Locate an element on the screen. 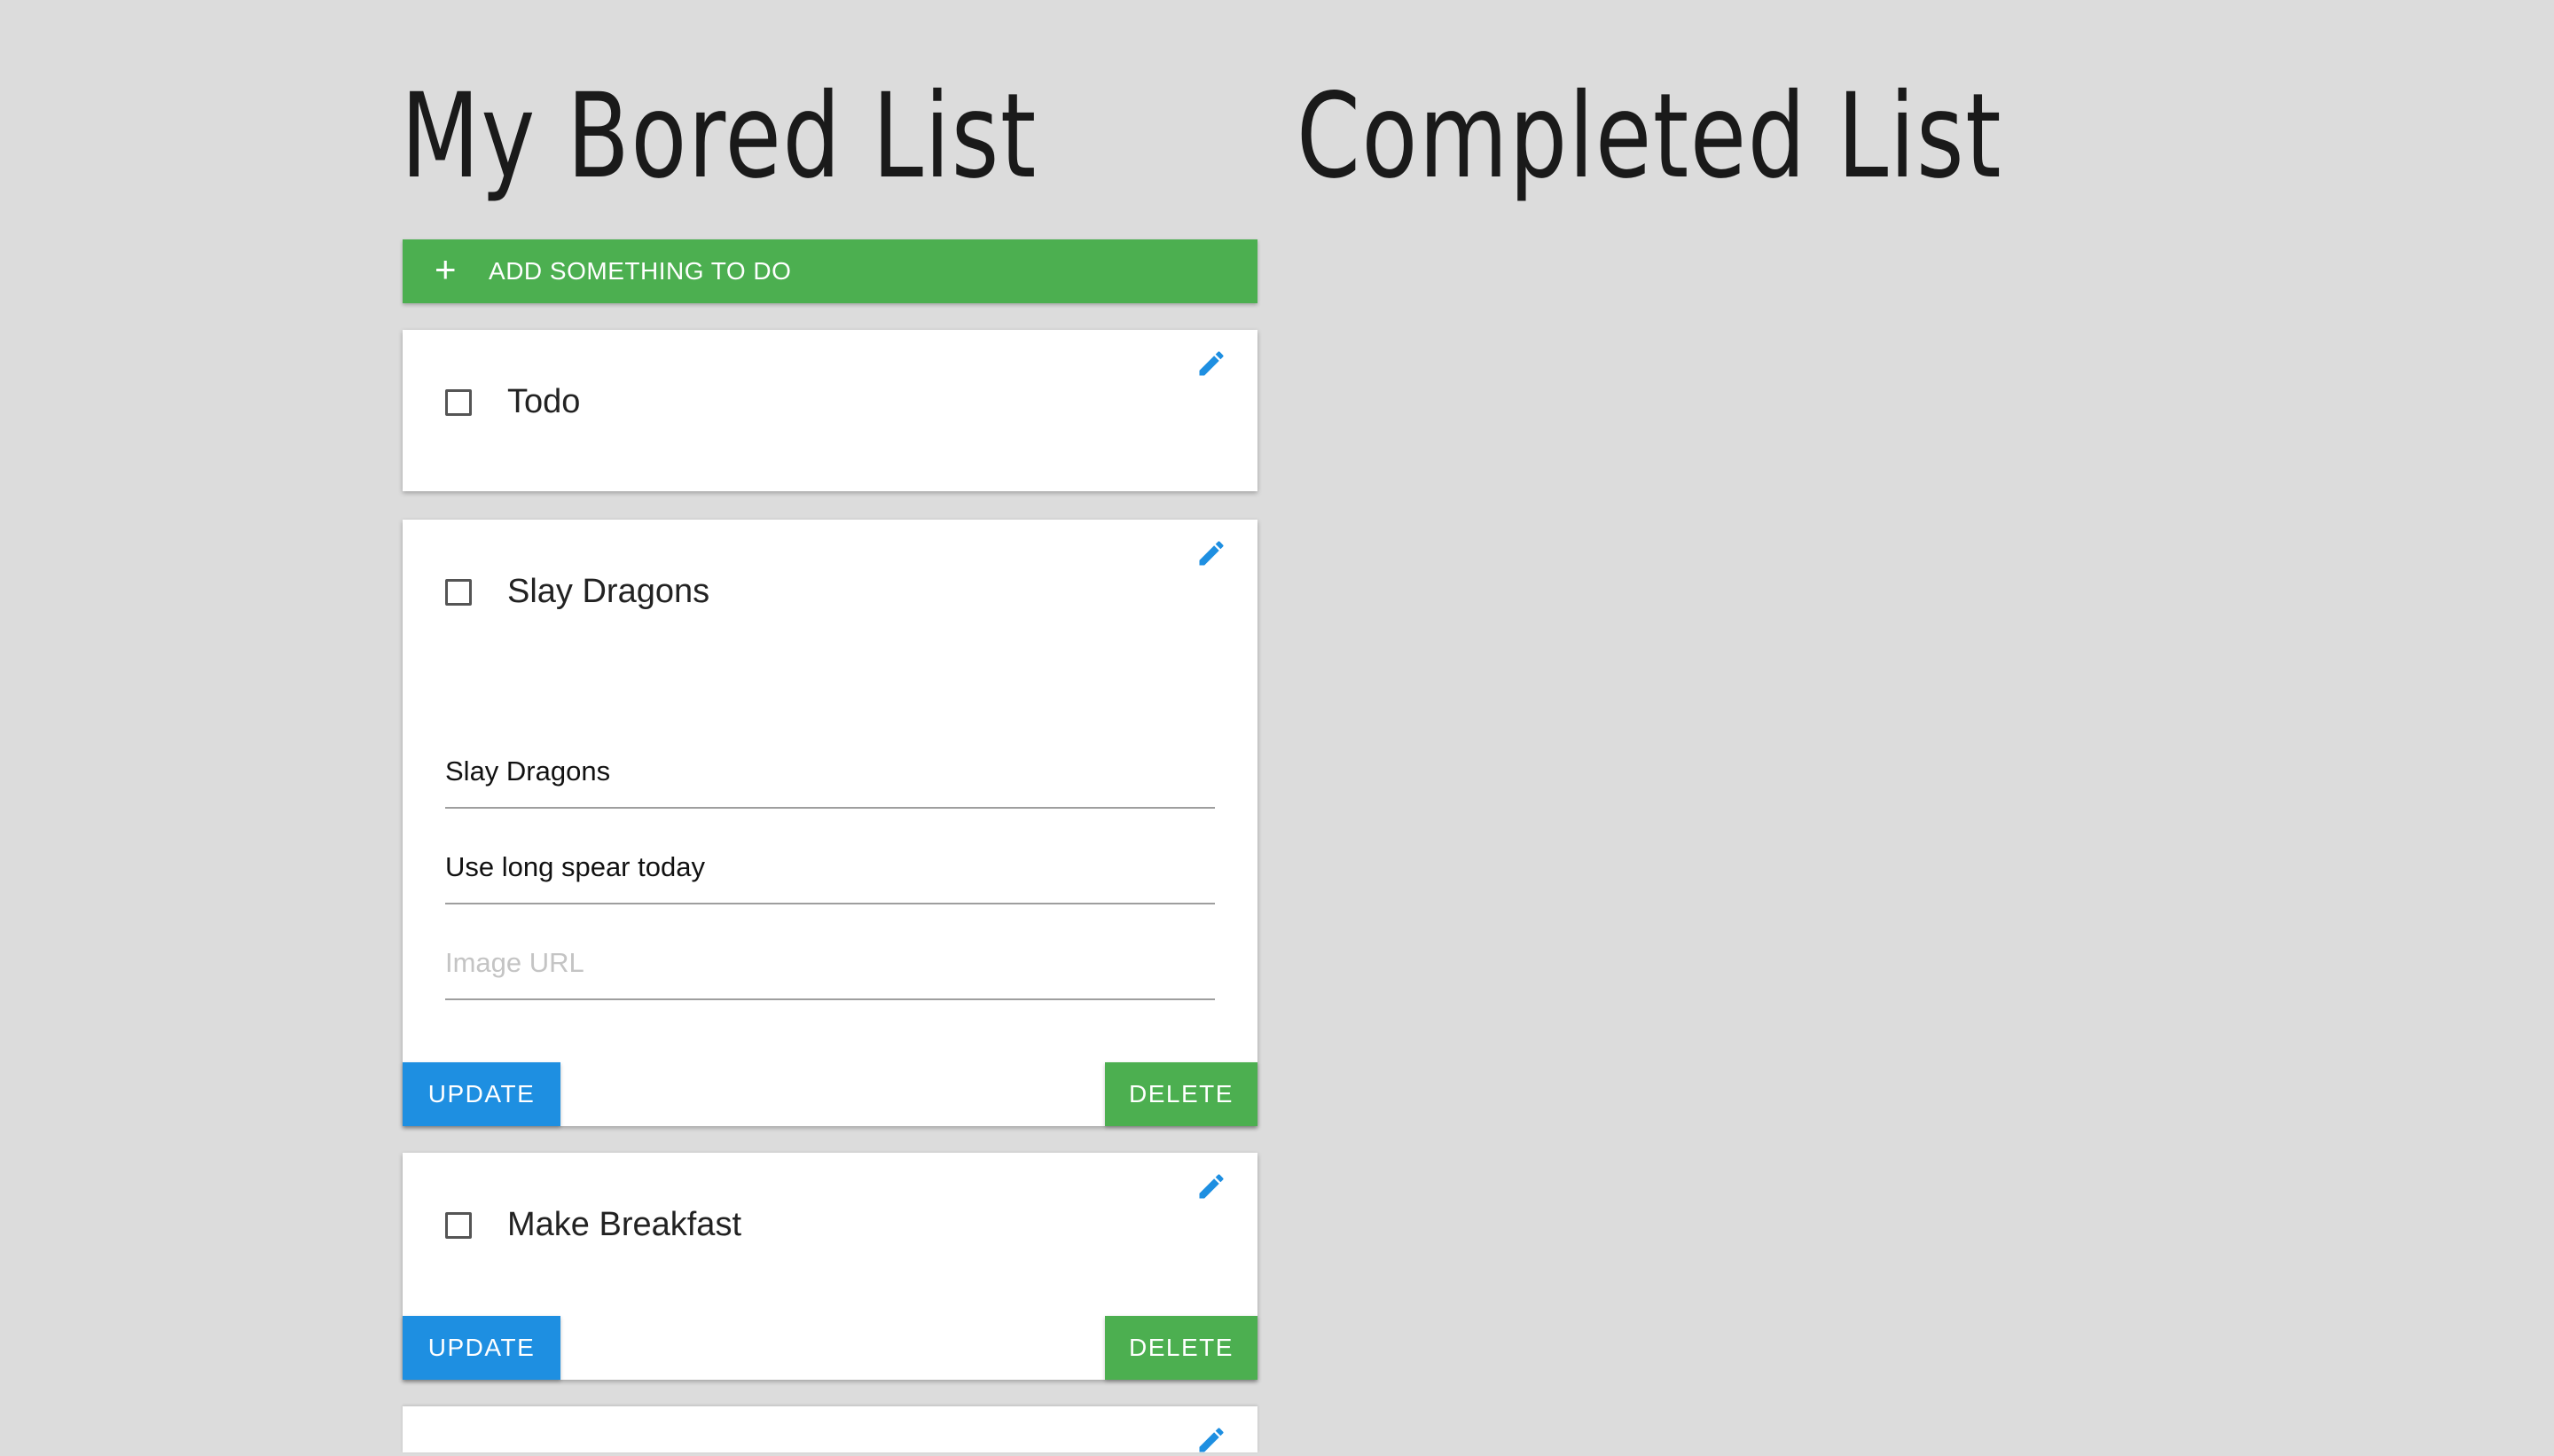 This screenshot has width=2554, height=1456. description-input: Use long spear today is located at coordinates (830, 869).